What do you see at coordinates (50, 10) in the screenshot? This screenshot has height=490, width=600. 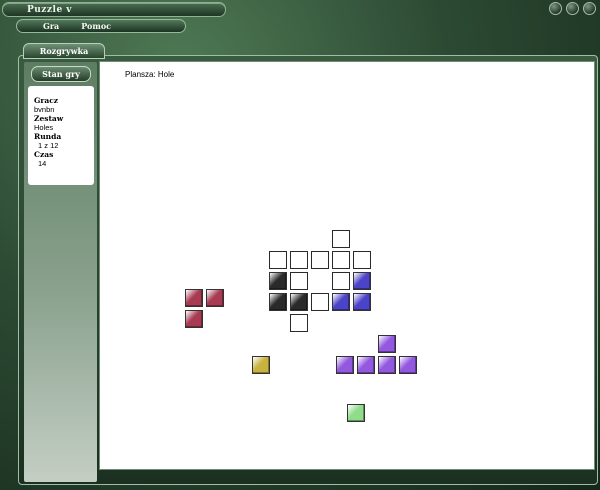 I see `window-title: Puzzle v` at bounding box center [50, 10].